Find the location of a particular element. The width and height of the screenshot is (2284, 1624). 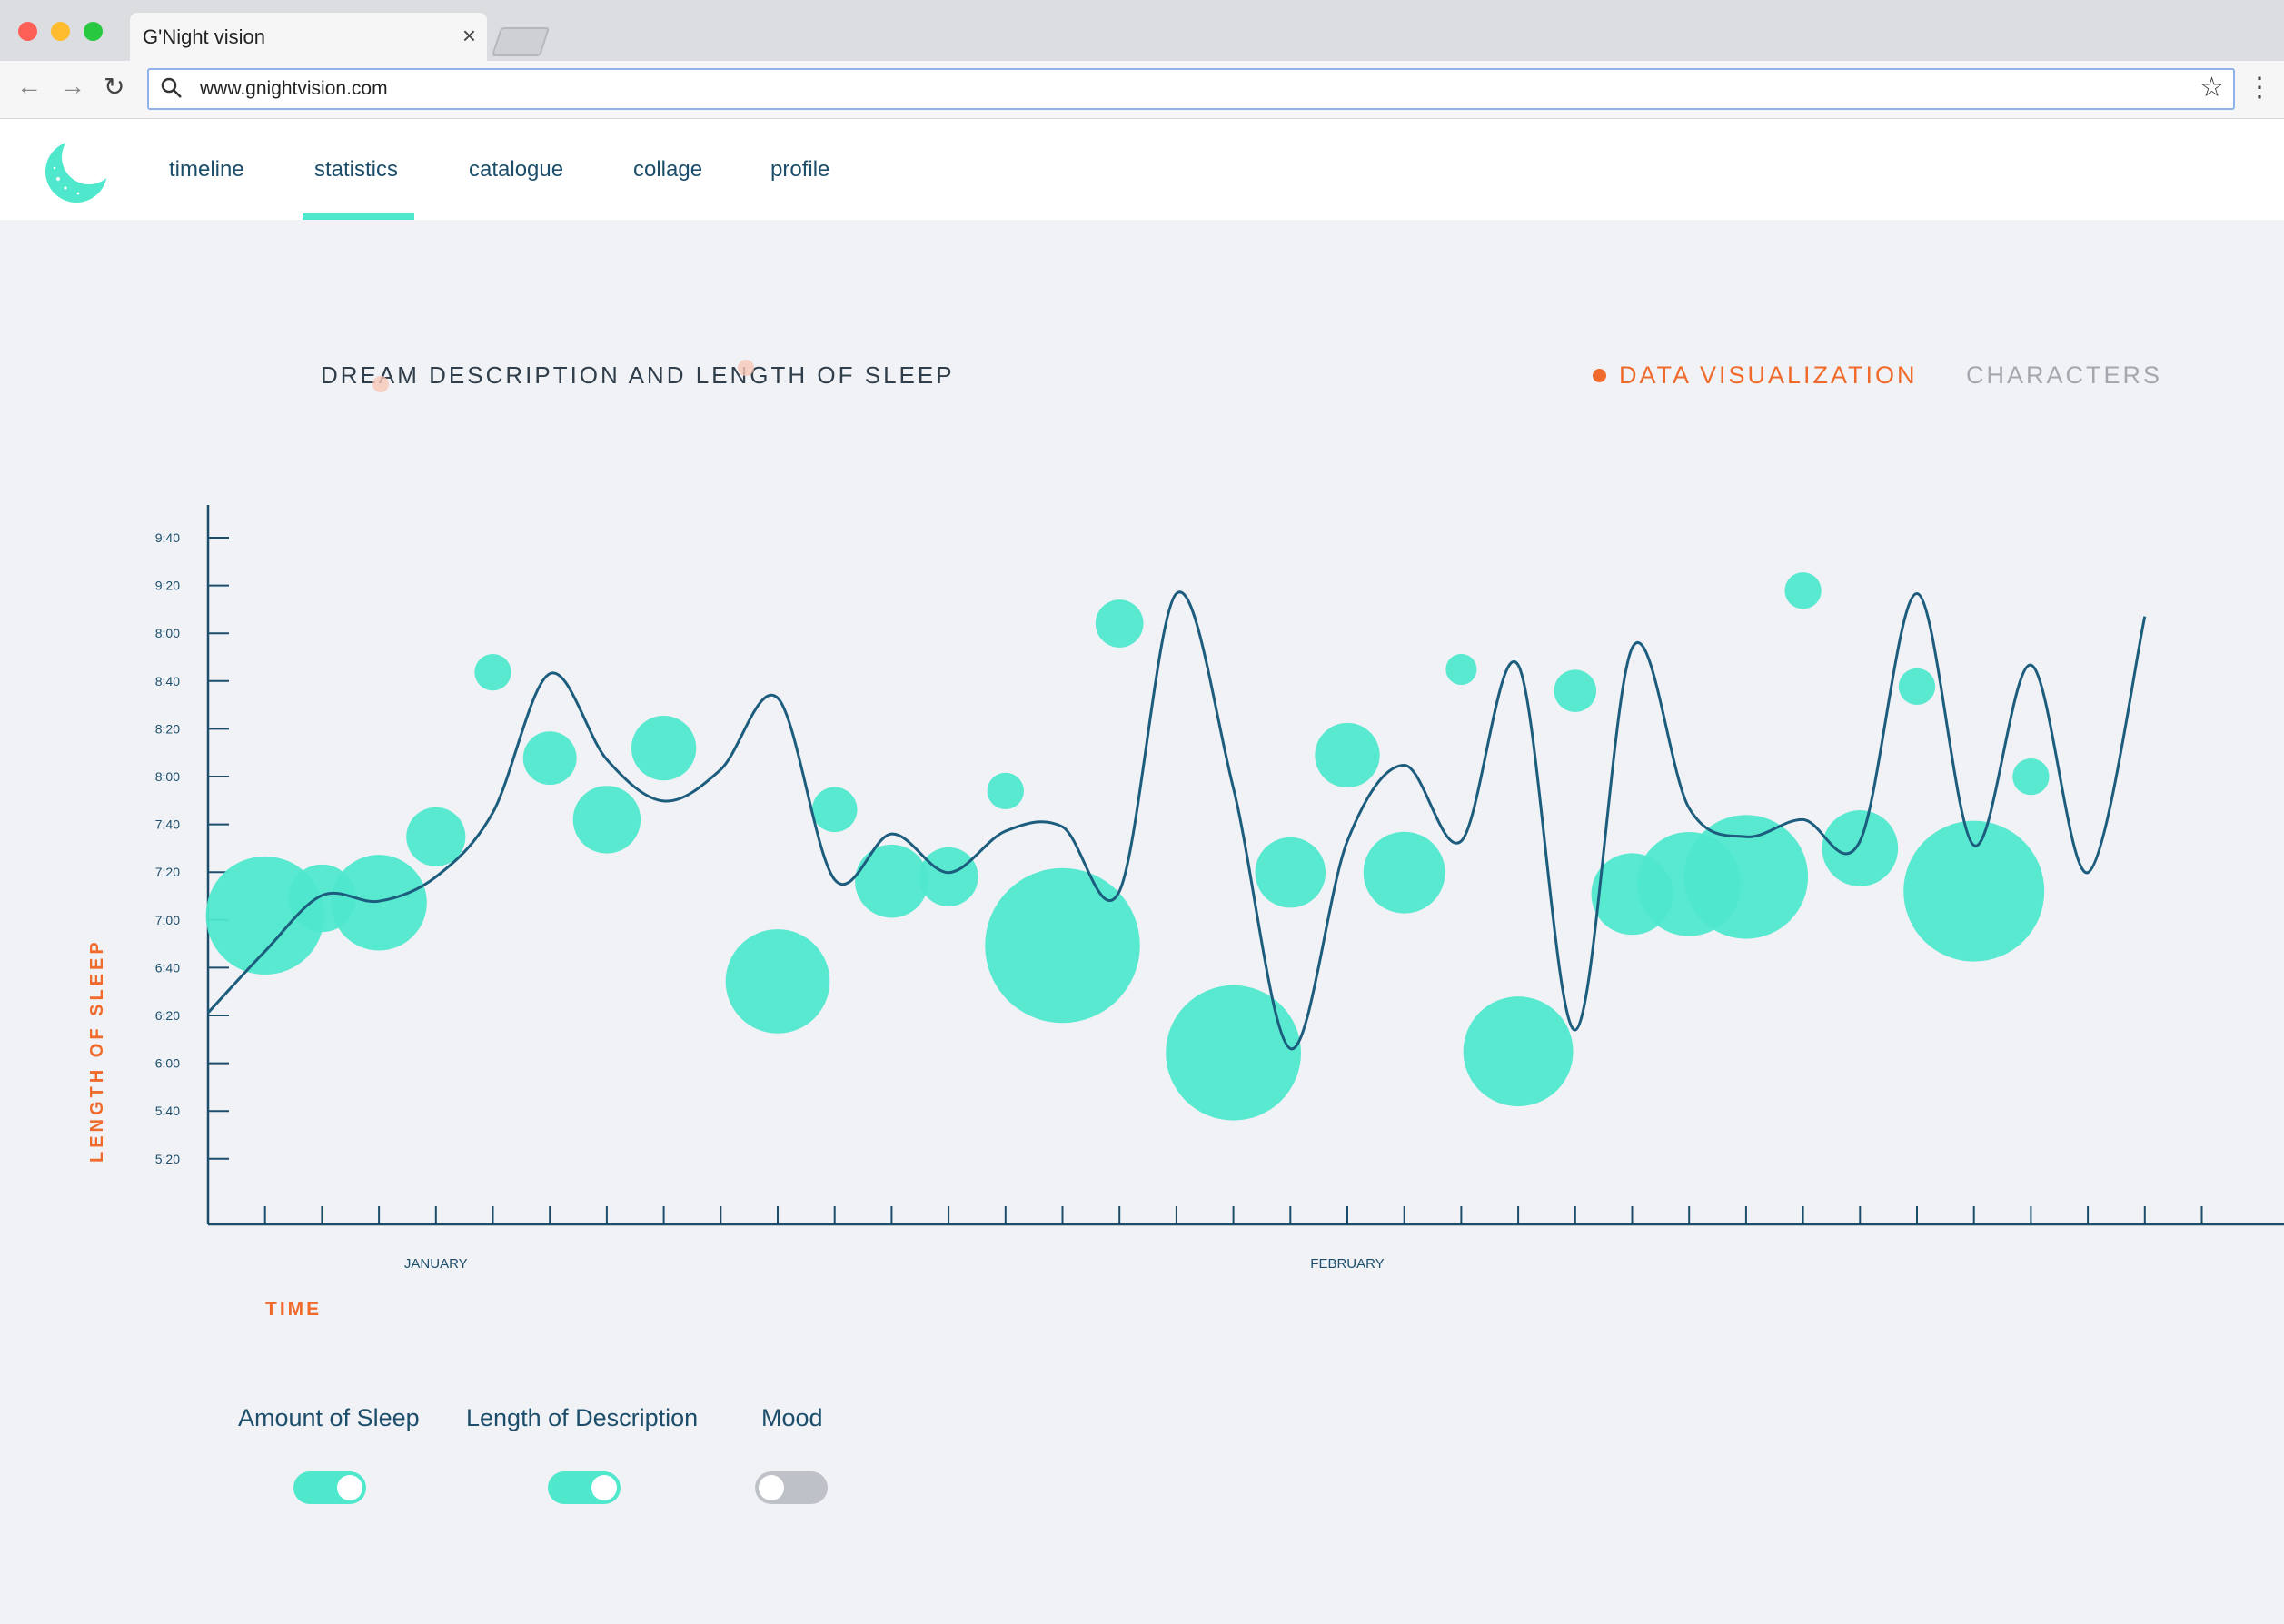

y-tick-label: 7:00 is located at coordinates (168, 920).